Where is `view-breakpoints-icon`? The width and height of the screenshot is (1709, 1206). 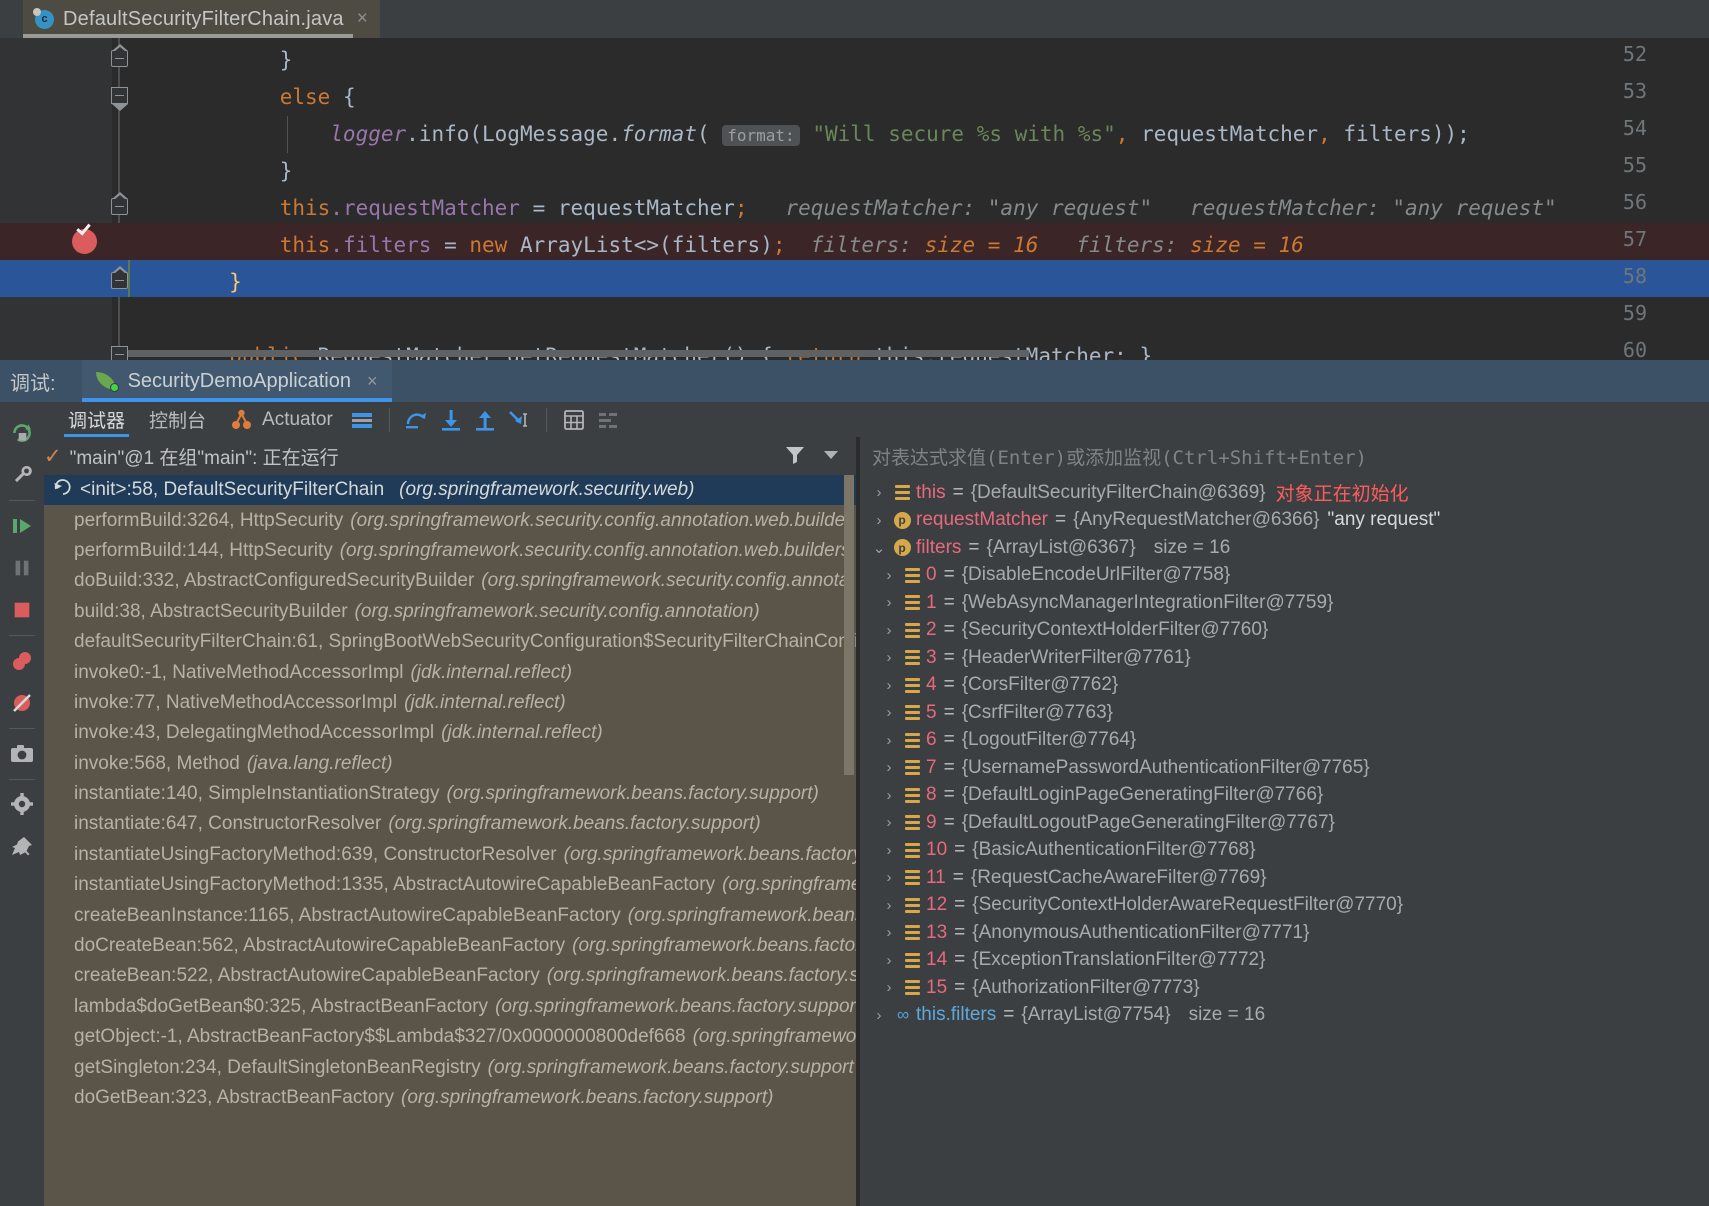 view-breakpoints-icon is located at coordinates (22, 661).